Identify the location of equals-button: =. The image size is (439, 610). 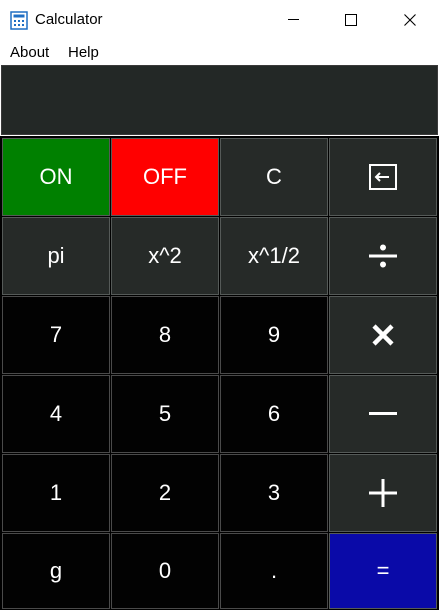
(383, 571).